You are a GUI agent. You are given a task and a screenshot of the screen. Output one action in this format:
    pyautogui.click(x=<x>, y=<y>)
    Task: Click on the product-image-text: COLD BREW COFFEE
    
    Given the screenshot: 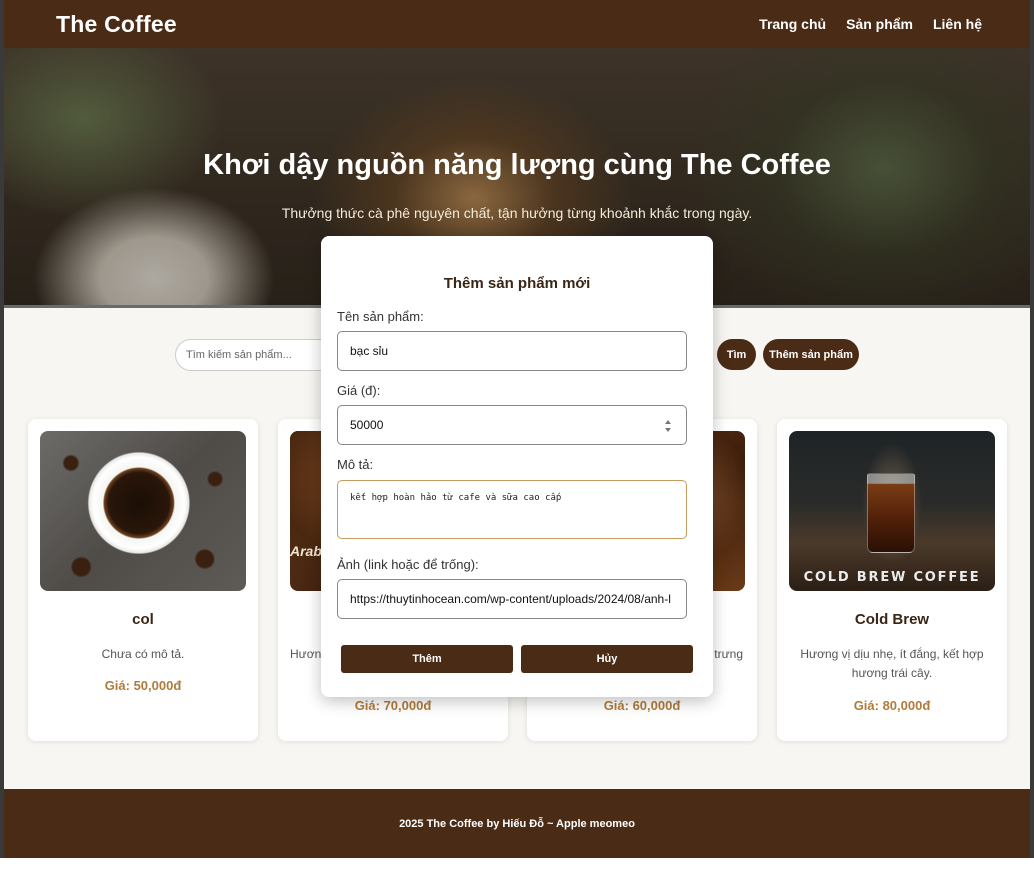 What is the action you would take?
    pyautogui.click(x=892, y=577)
    